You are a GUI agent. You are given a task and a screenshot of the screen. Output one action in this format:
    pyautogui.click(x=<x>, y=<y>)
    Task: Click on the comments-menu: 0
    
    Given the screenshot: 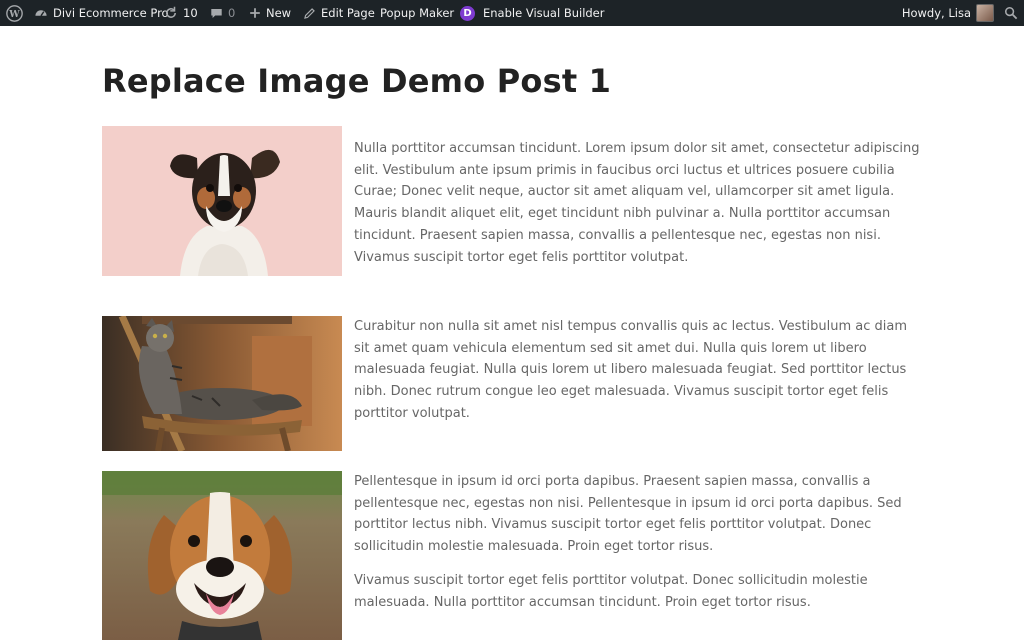 What is the action you would take?
    pyautogui.click(x=222, y=13)
    